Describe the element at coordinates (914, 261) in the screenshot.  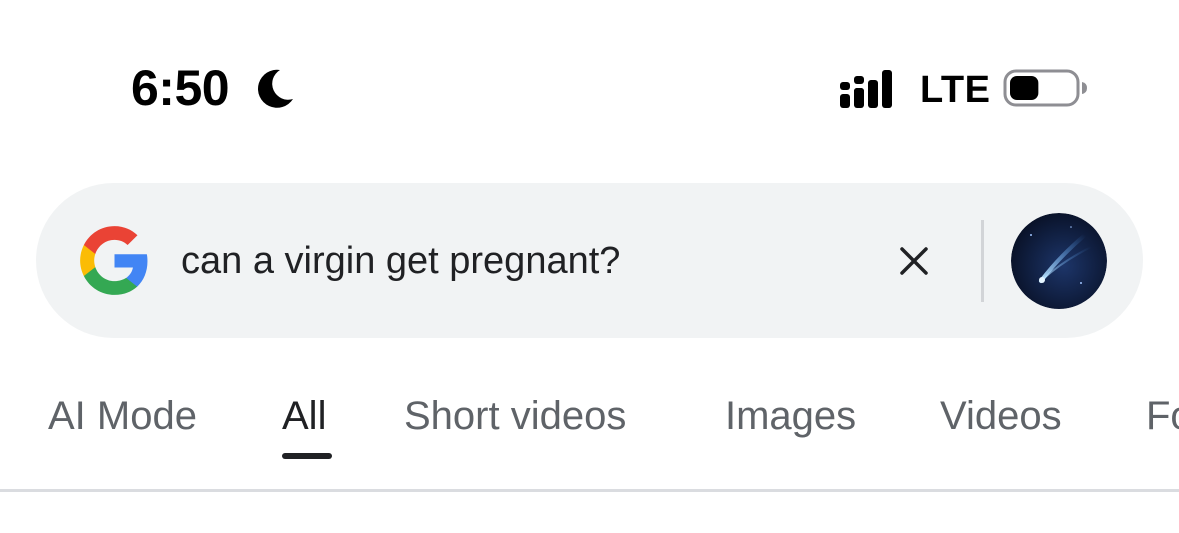
I see `close-icon` at that location.